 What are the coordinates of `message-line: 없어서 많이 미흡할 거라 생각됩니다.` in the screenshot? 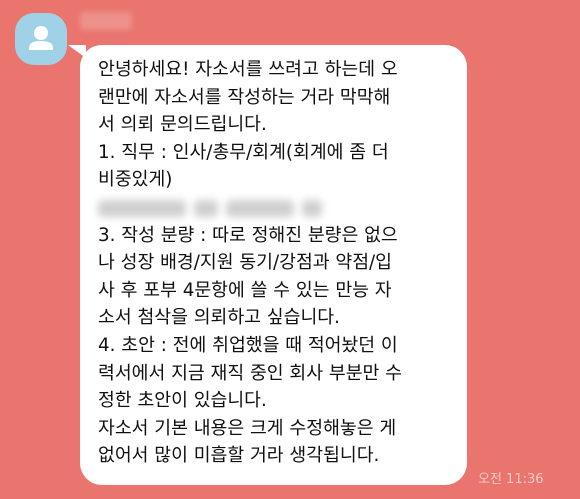 It's located at (239, 456).